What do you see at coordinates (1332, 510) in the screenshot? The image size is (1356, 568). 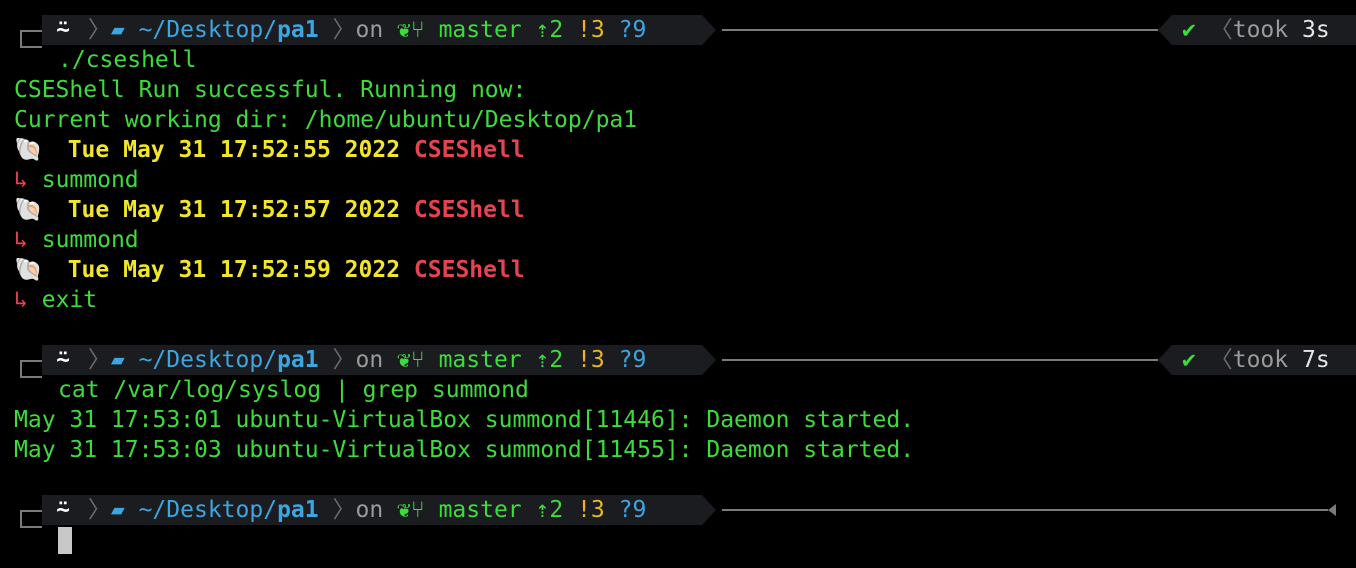 I see `ruler-end-icon` at bounding box center [1332, 510].